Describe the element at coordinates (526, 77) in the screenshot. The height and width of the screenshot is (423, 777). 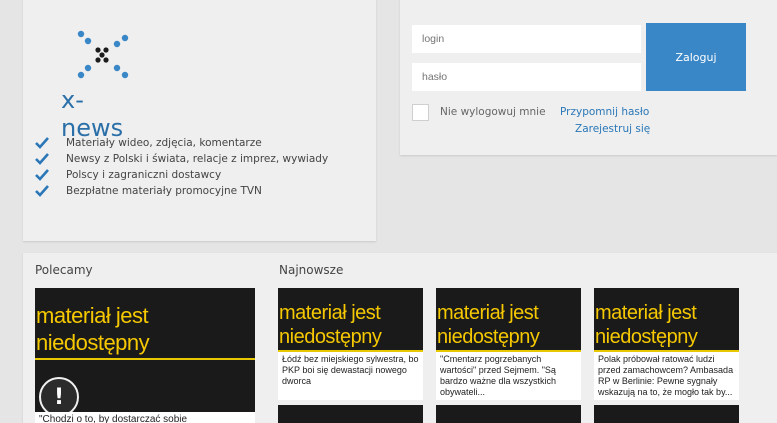
I see `password-input` at that location.